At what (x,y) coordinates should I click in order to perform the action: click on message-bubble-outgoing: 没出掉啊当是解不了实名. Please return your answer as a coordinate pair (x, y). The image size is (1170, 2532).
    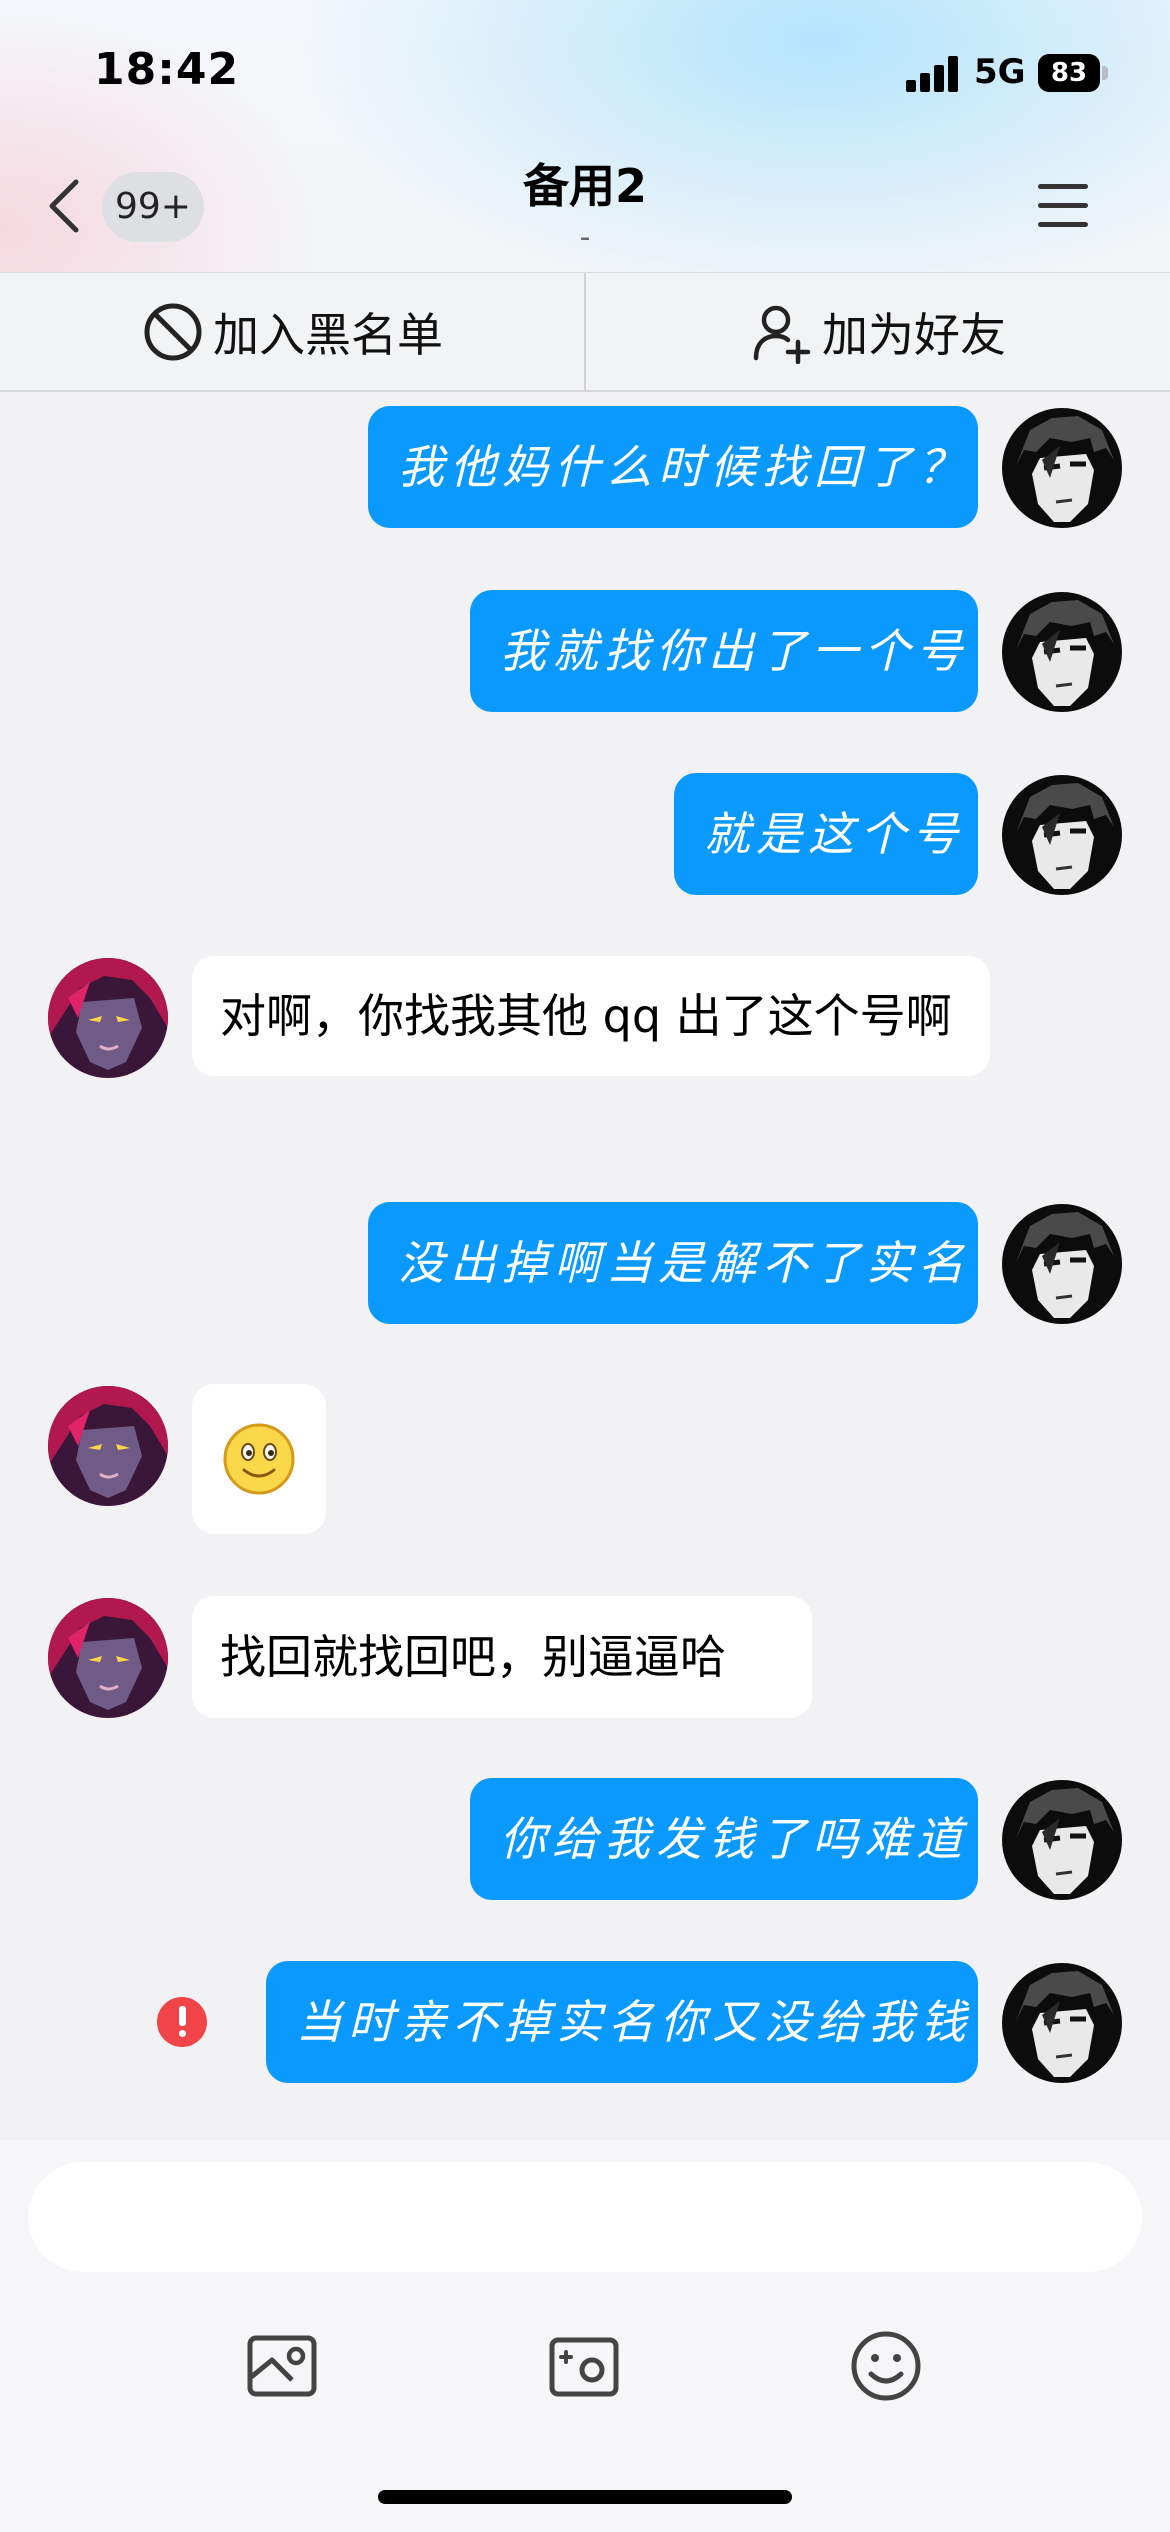
    Looking at the image, I should click on (673, 1263).